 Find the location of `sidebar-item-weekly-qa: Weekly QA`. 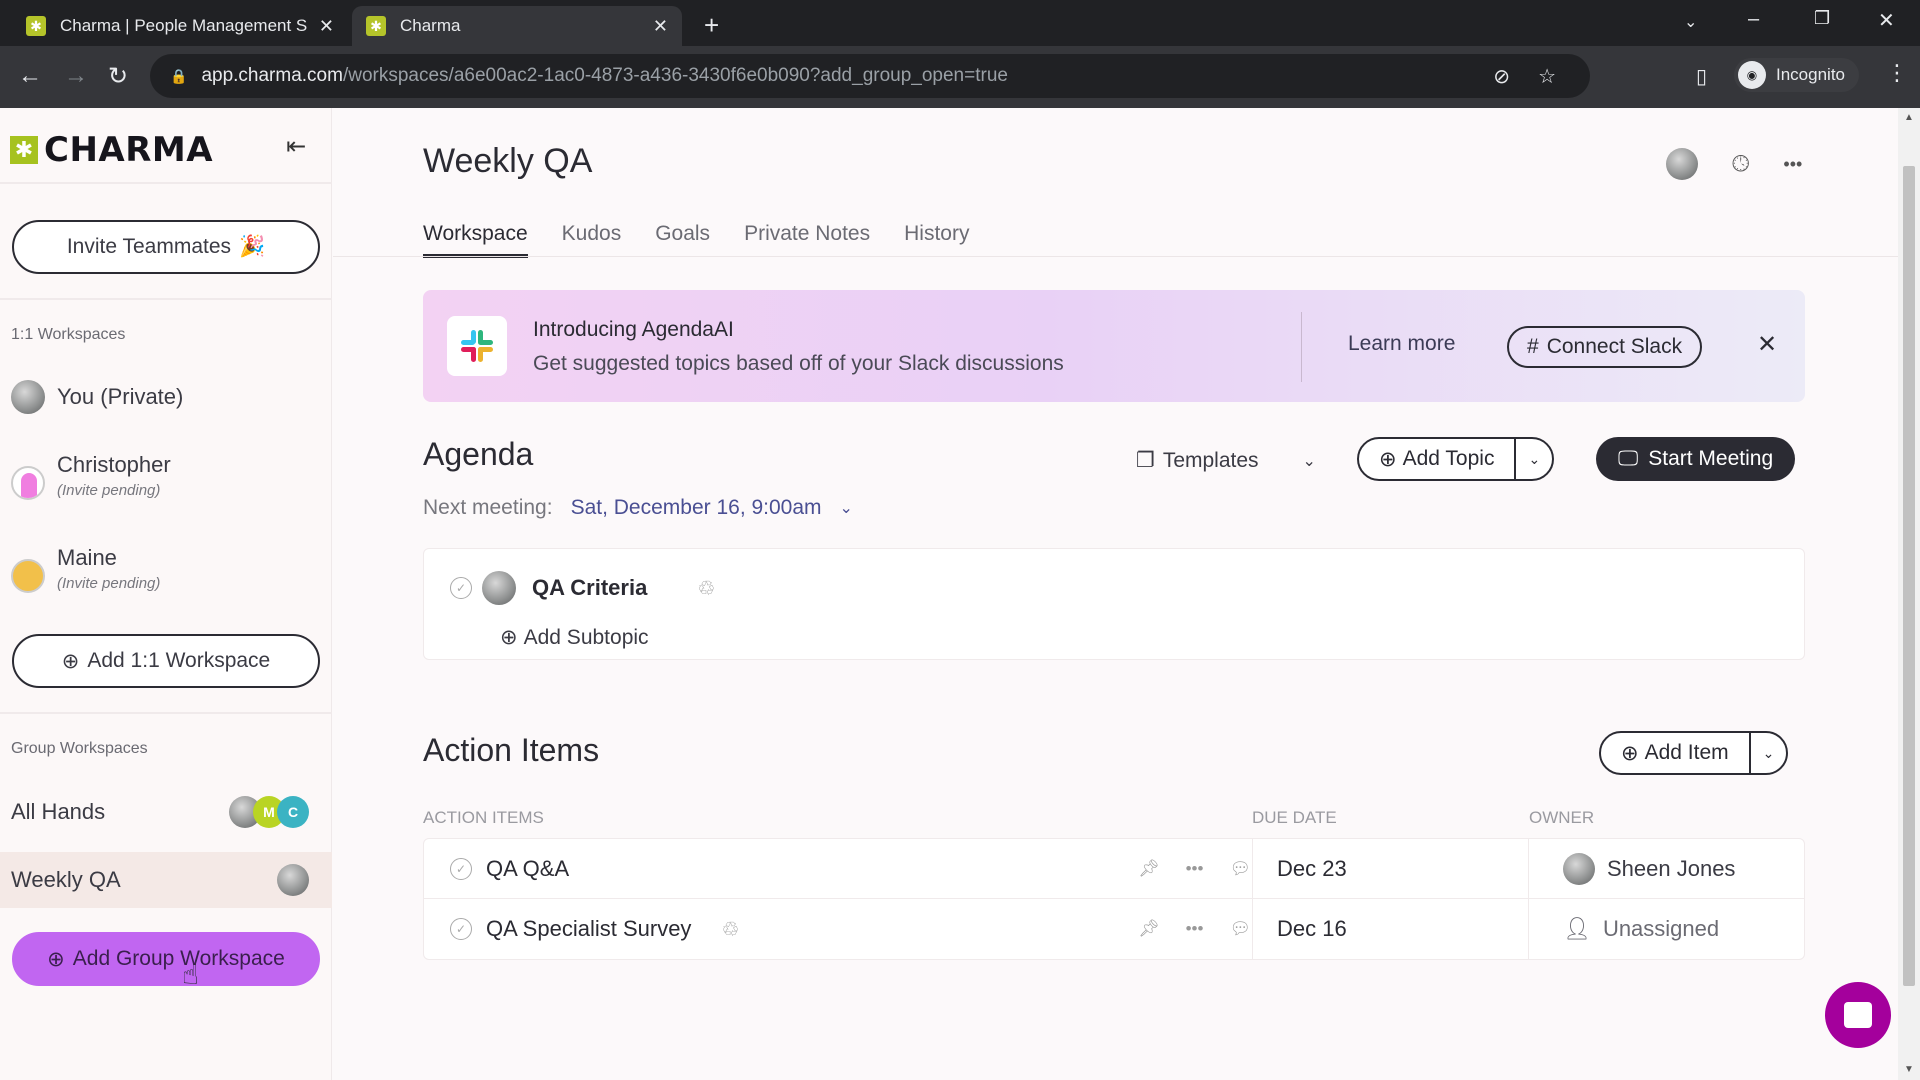

sidebar-item-weekly-qa: Weekly QA is located at coordinates (166, 880).